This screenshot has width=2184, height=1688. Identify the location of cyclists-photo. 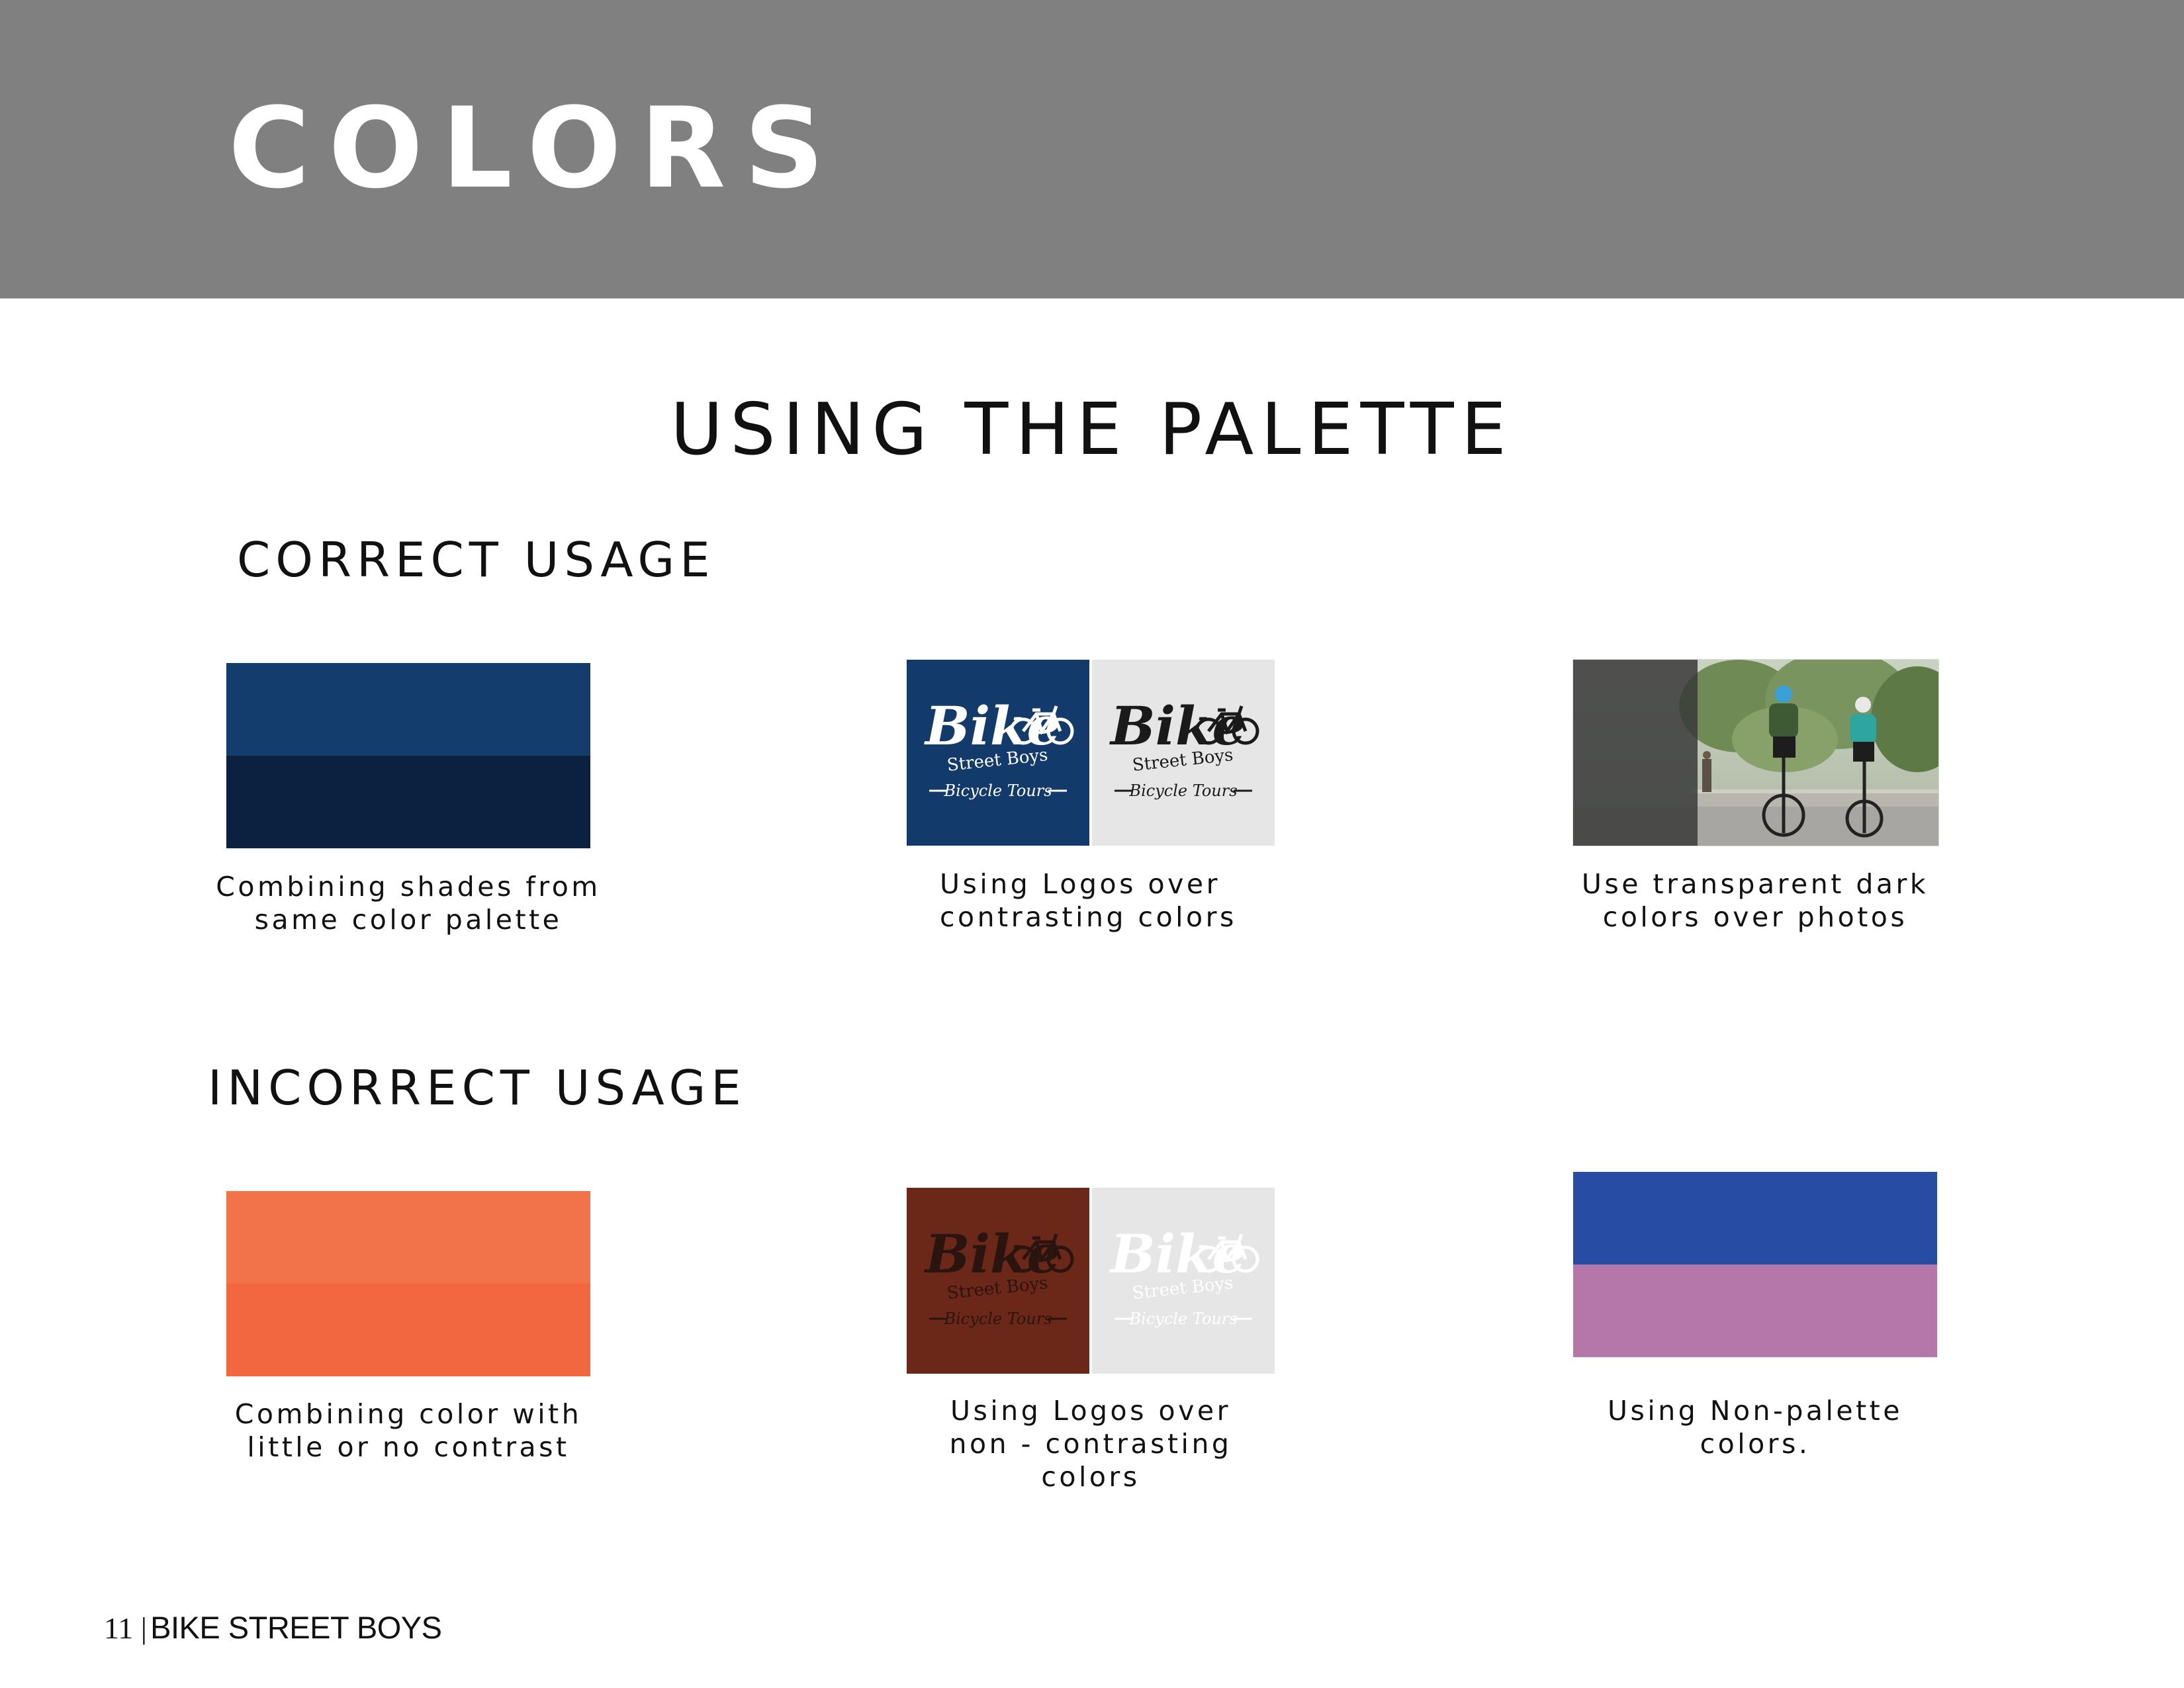
(1755, 752).